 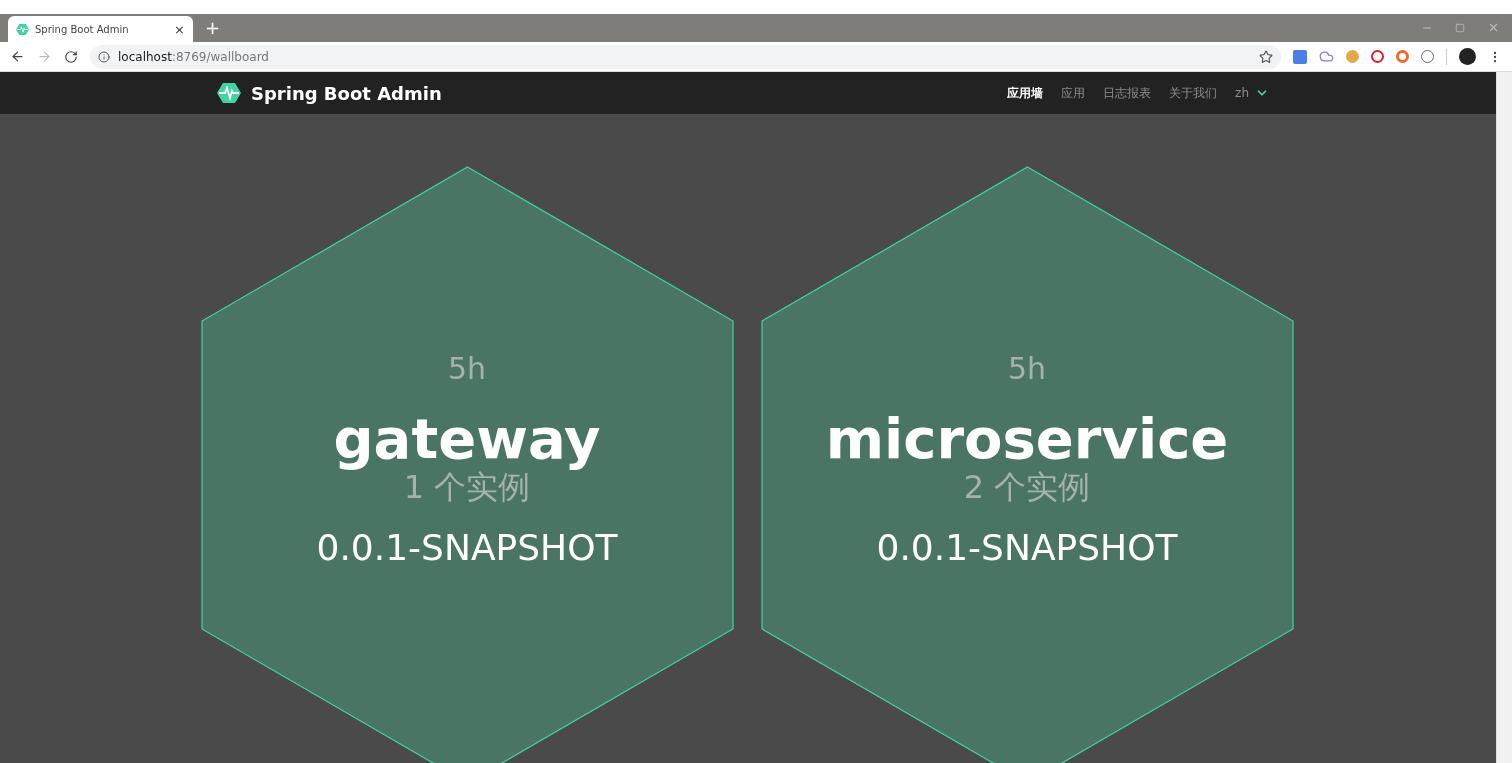 What do you see at coordinates (467, 487) in the screenshot?
I see `instance-count: 1 个实例` at bounding box center [467, 487].